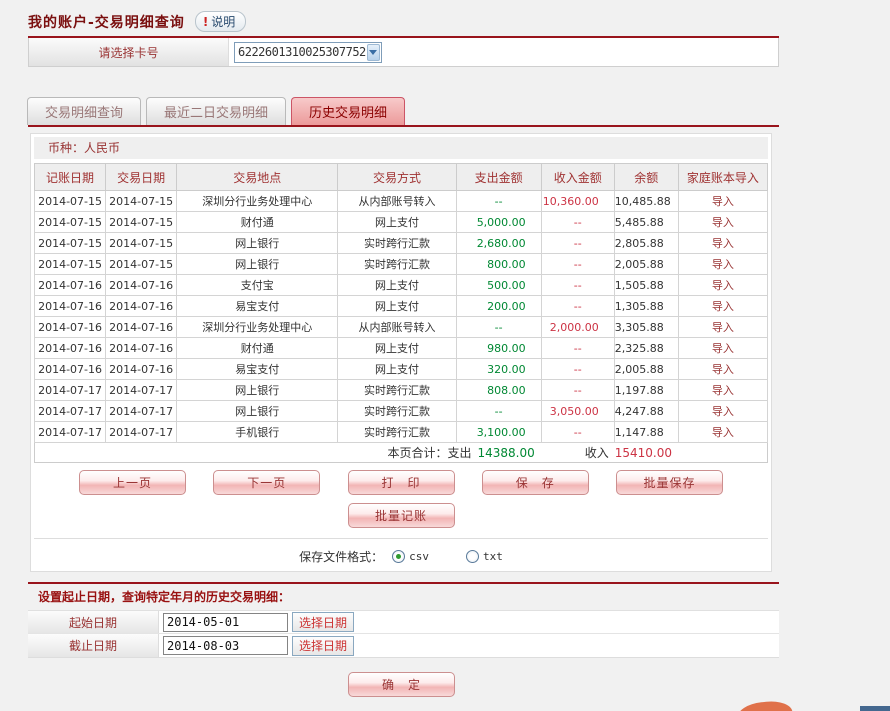 The width and height of the screenshot is (890, 711). What do you see at coordinates (348, 111) in the screenshot?
I see `tab-history-detail: 历史交易明细` at bounding box center [348, 111].